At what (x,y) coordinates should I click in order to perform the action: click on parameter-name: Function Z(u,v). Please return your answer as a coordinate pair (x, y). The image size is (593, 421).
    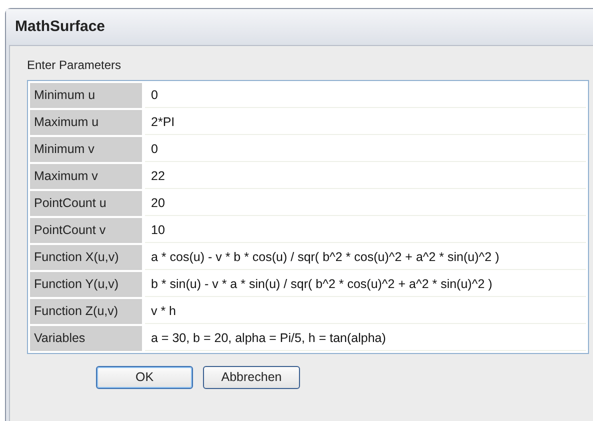
    Looking at the image, I should click on (86, 311).